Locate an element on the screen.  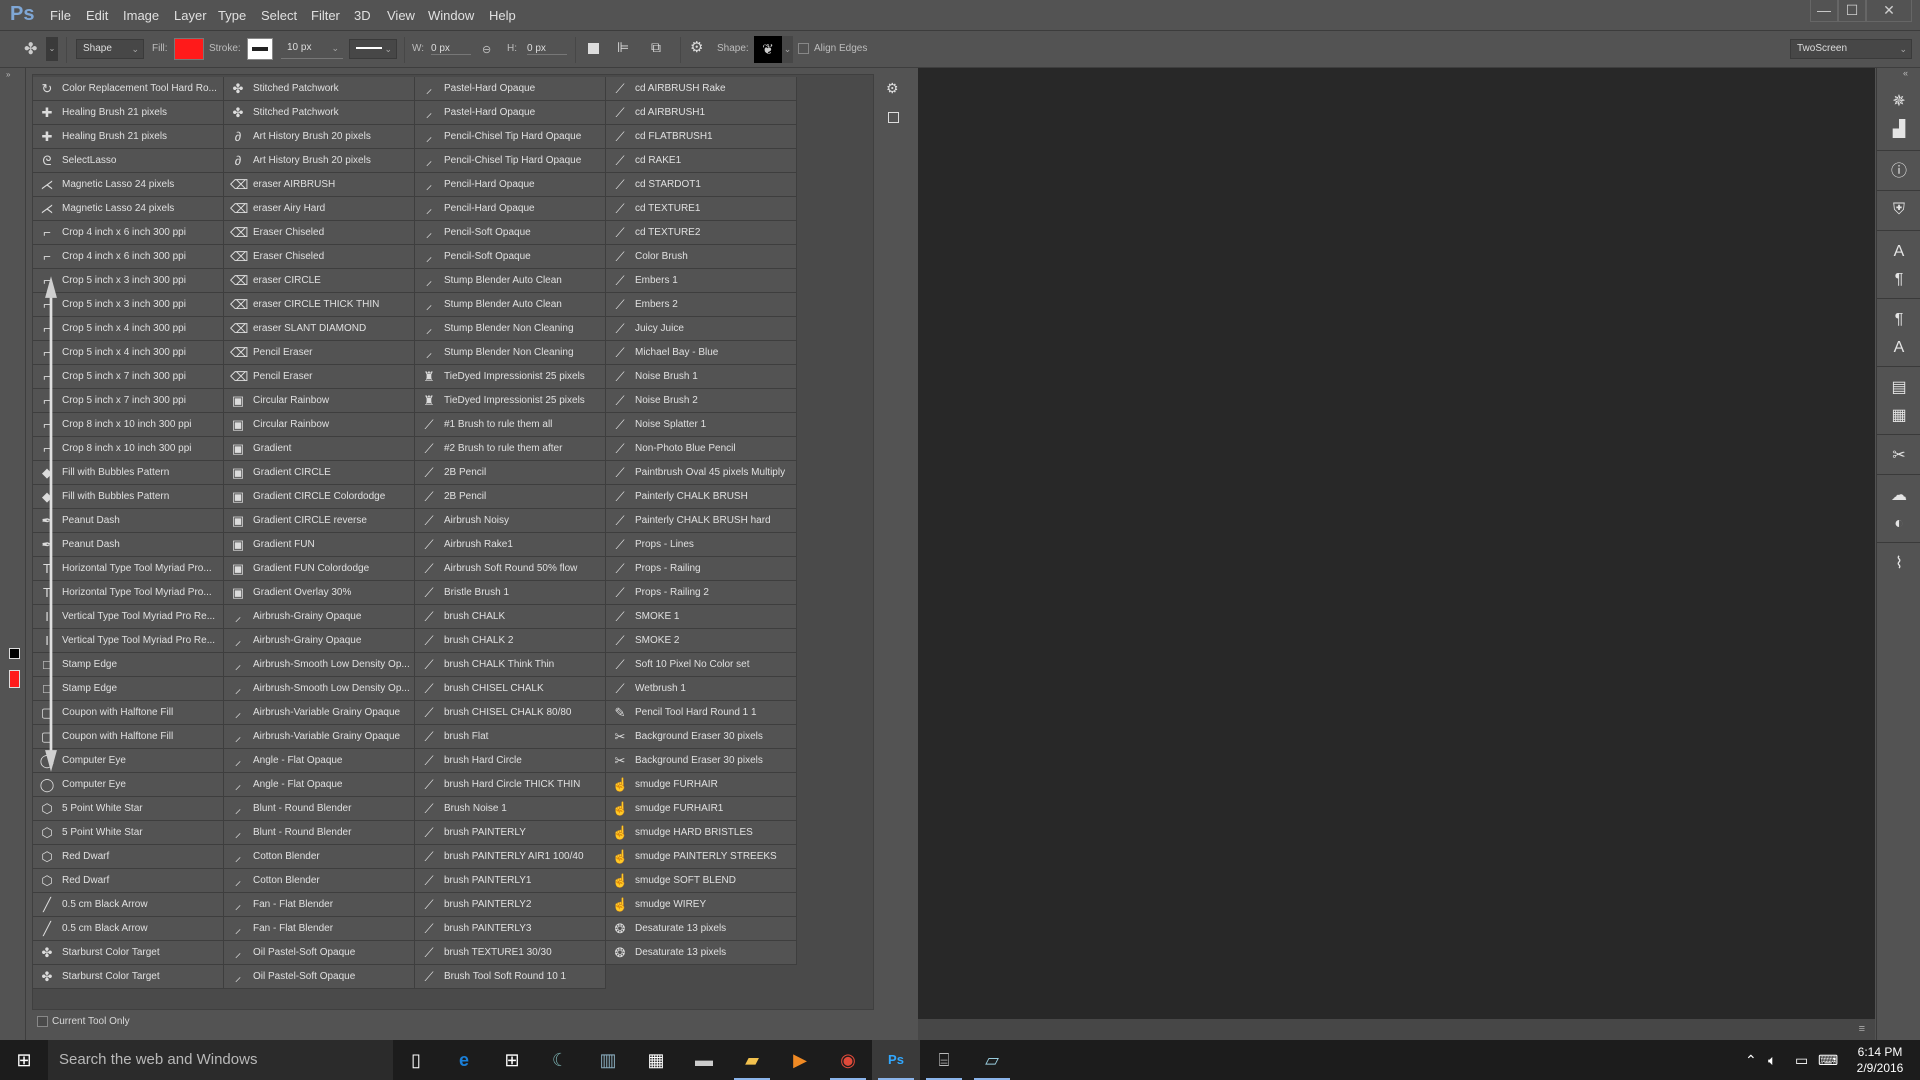
tool-preset-item: ⟋ cd AIRBRUSH Rake is located at coordinates (701, 89).